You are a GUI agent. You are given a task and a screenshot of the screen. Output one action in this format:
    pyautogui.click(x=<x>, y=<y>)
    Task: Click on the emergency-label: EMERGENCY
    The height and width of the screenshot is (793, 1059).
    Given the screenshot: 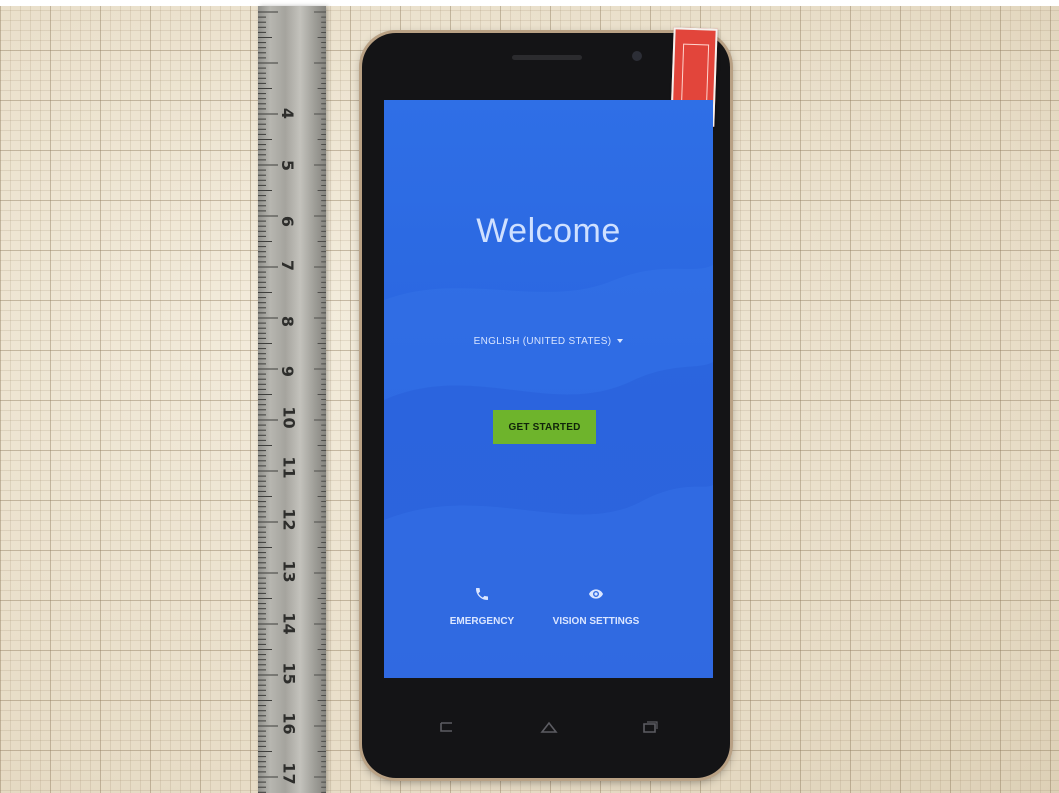 What is the action you would take?
    pyautogui.click(x=482, y=621)
    